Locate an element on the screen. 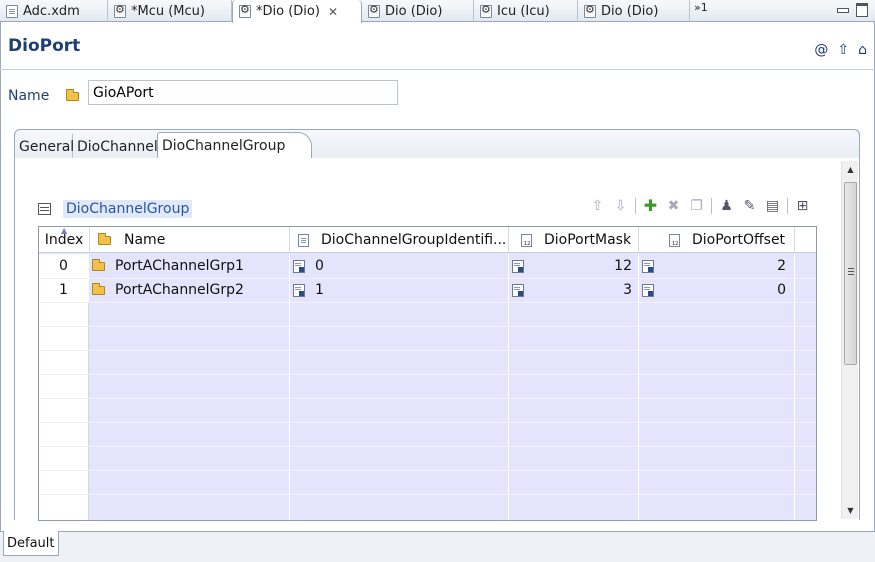 This screenshot has height=562, width=875. header-divider is located at coordinates (437, 69).